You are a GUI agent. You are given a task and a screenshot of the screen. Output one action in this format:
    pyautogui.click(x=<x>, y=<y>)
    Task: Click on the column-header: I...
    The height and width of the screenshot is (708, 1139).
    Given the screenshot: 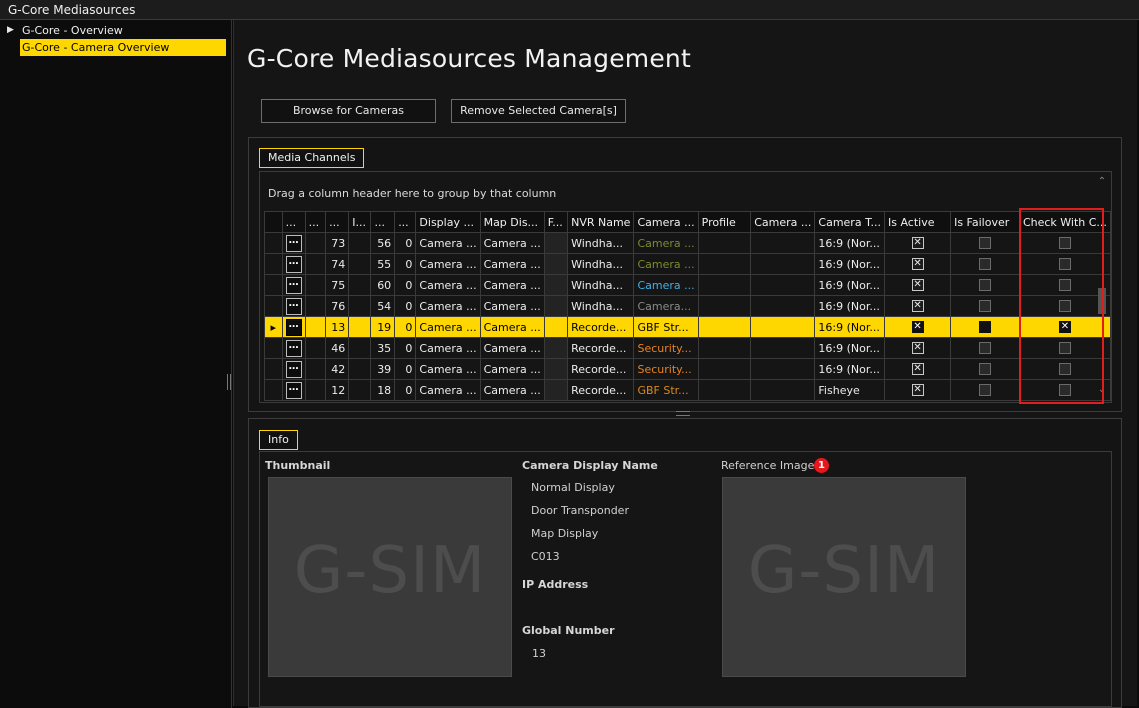 What is the action you would take?
    pyautogui.click(x=360, y=222)
    